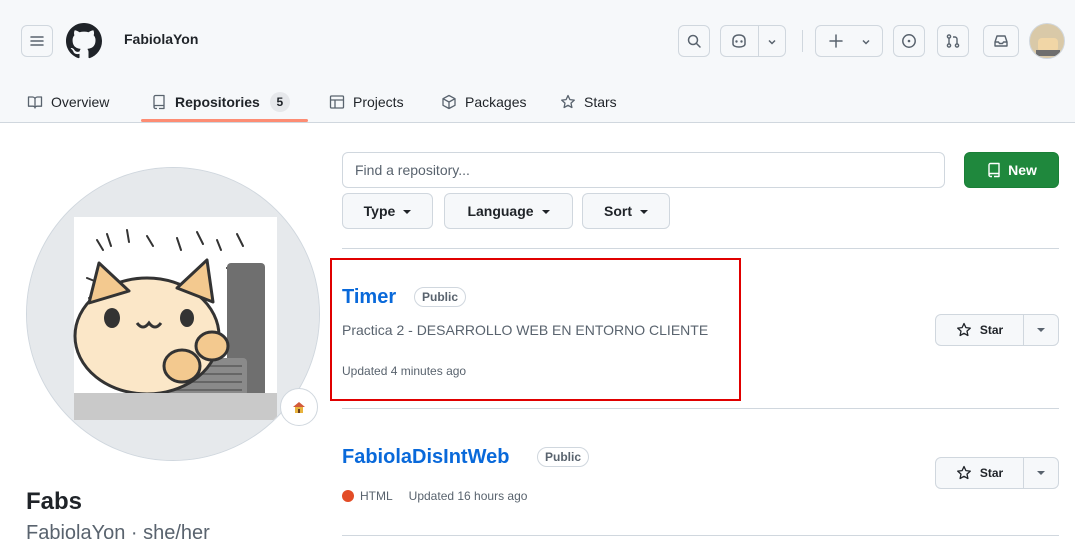 This screenshot has width=1075, height=546. I want to click on cat-avatar-image-icon, so click(173, 314).